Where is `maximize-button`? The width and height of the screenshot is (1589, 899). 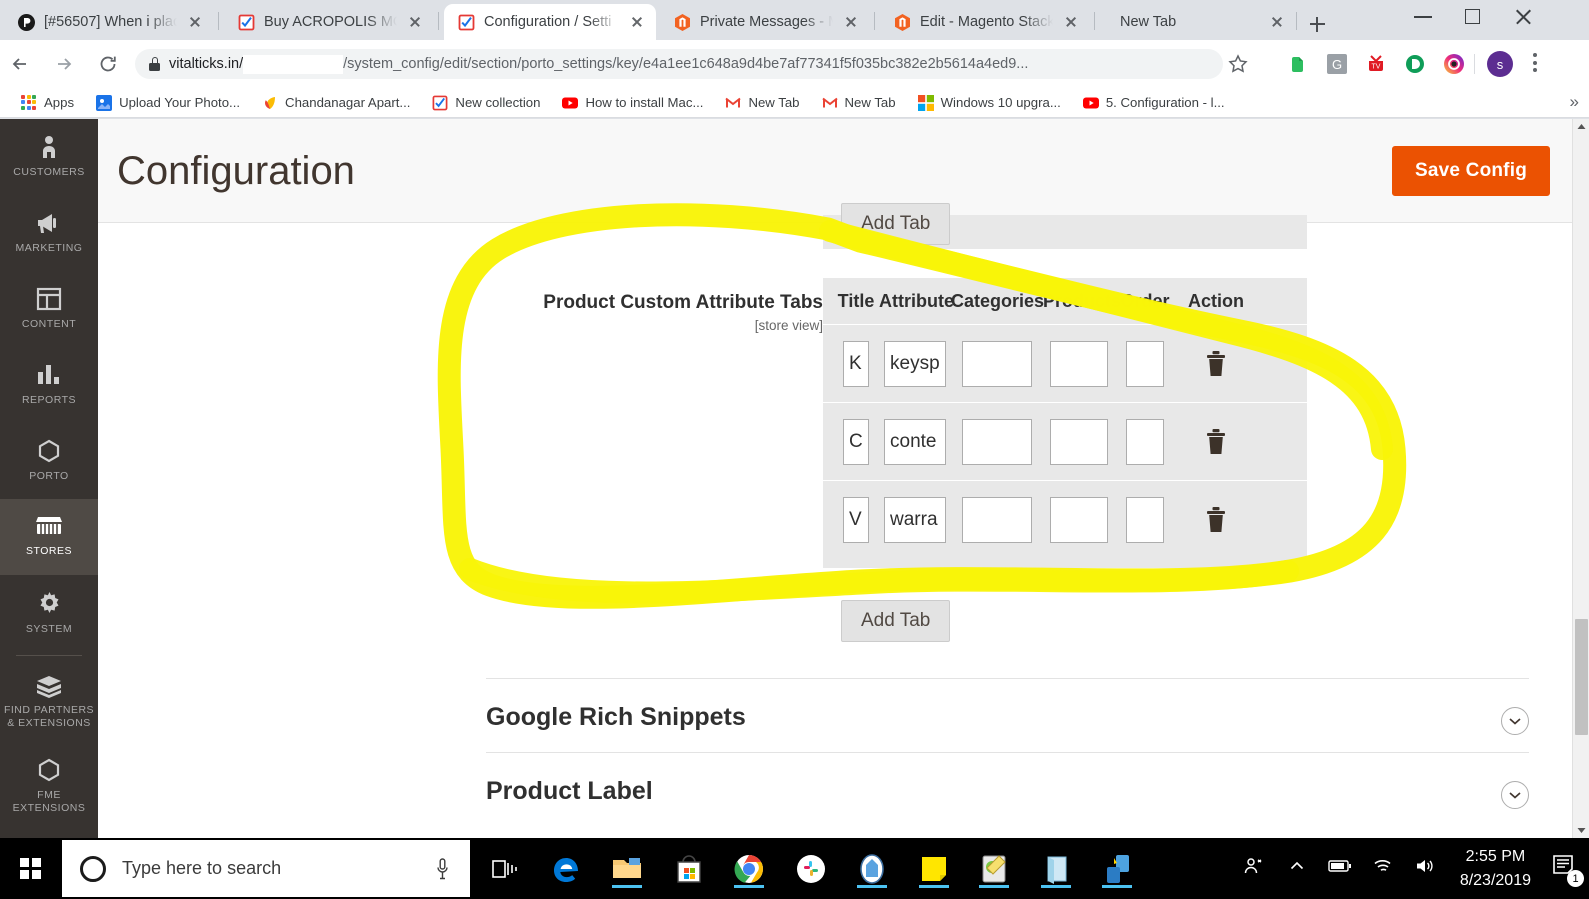 maximize-button is located at coordinates (1473, 16).